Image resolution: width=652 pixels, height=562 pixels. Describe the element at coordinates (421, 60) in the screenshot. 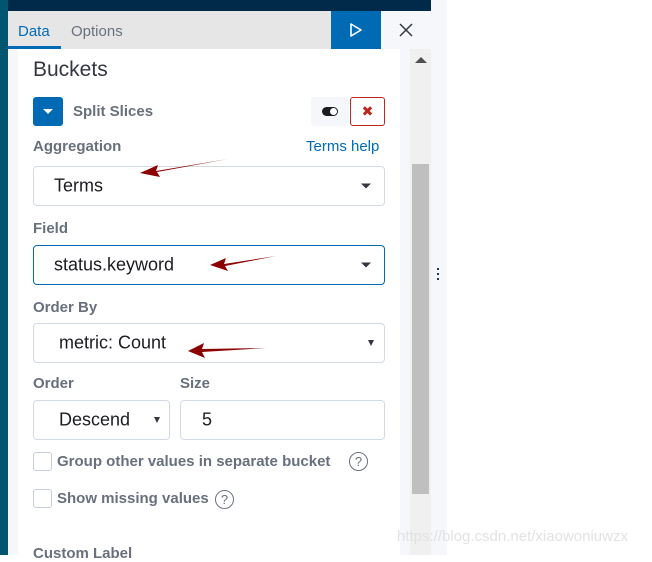

I see `scroll-up-arrow-icon` at that location.